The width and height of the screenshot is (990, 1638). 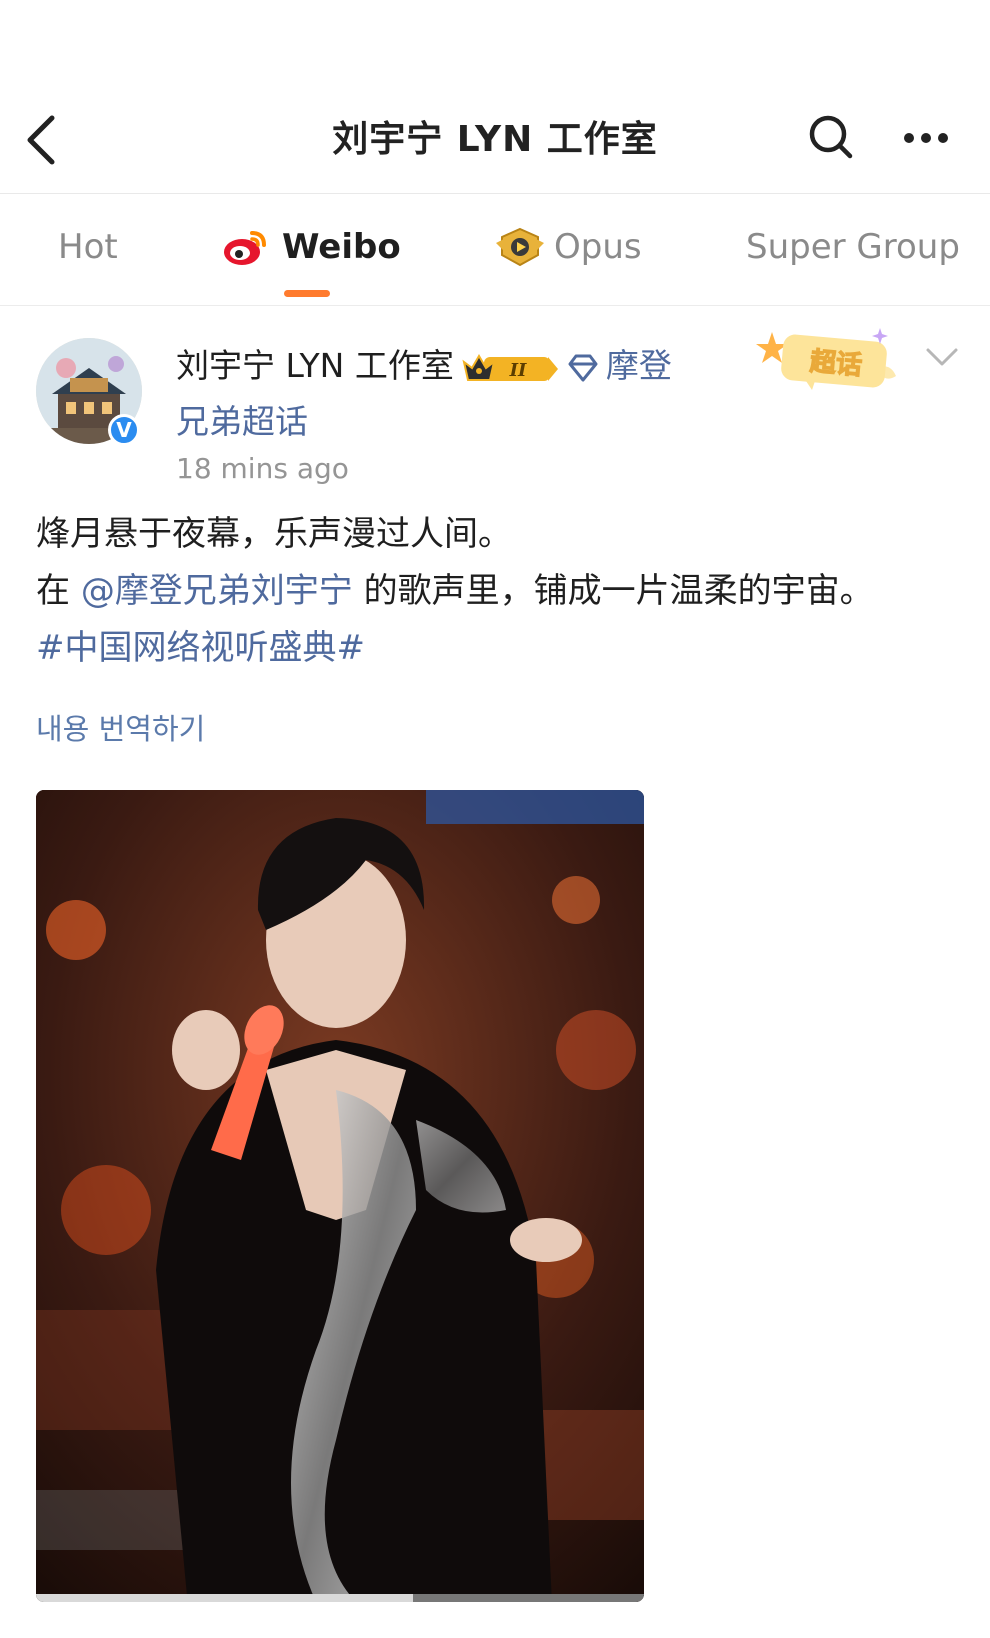 I want to click on tab-hot-label: Hot, so click(x=88, y=247).